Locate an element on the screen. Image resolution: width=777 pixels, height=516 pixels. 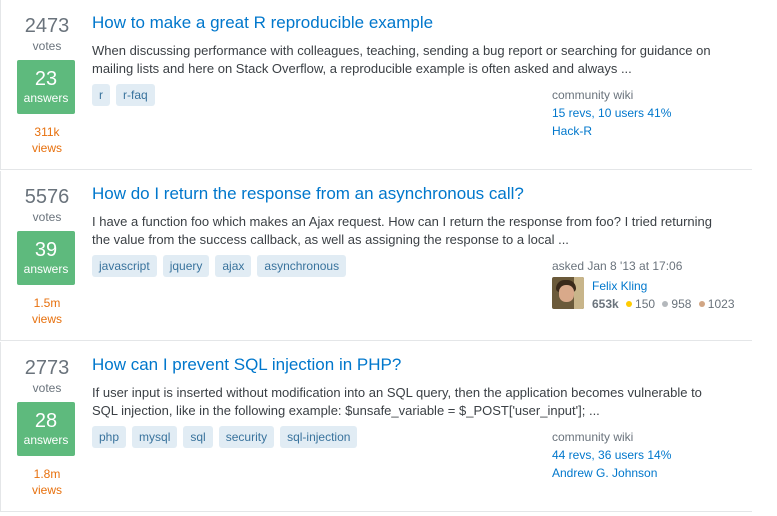
question-stats: 2773 votes 28 answers 1.8m views is located at coordinates (47, 427).